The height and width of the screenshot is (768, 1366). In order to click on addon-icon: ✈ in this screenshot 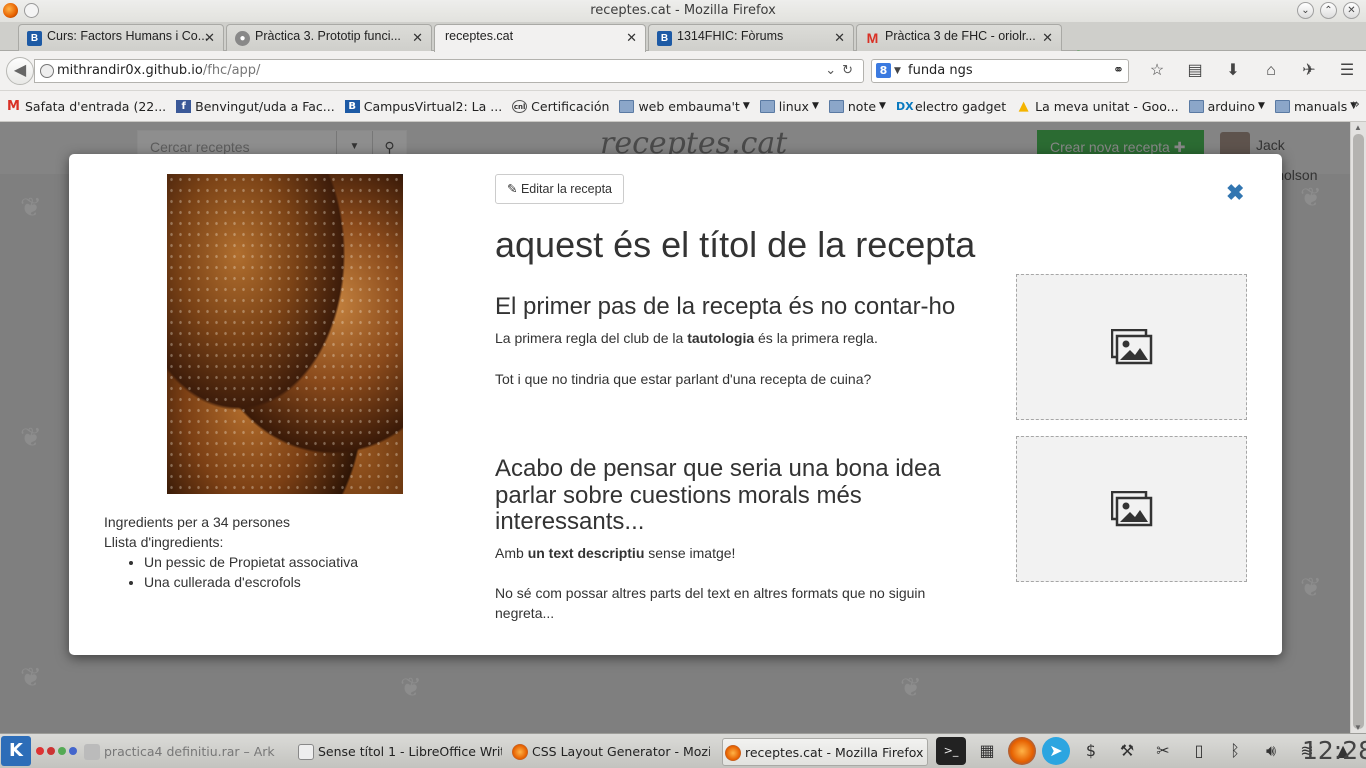, I will do `click(1309, 71)`.